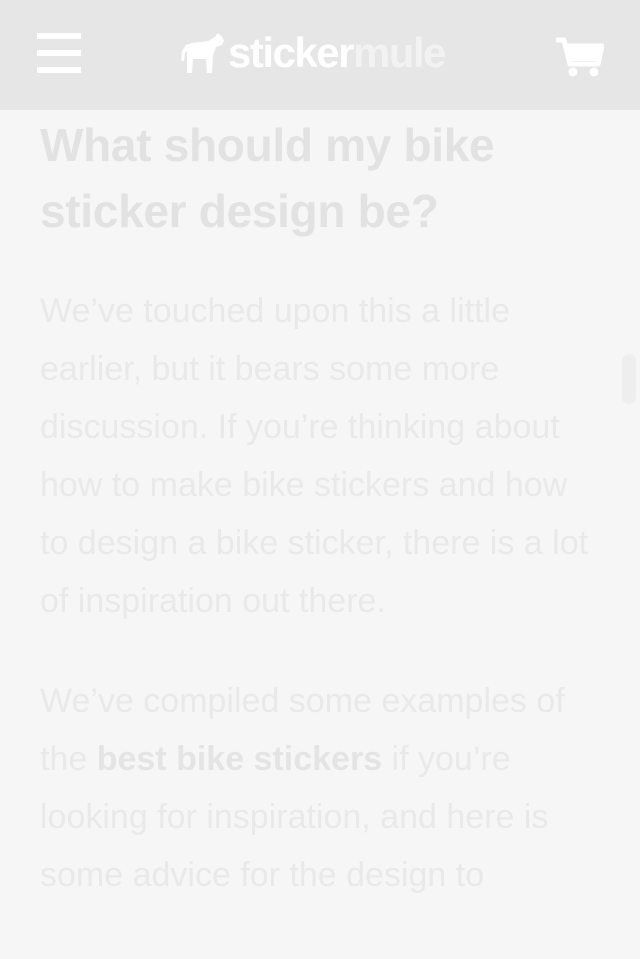 This screenshot has height=959, width=640. I want to click on sticker-mule-logo: sticker mule, so click(312, 53).